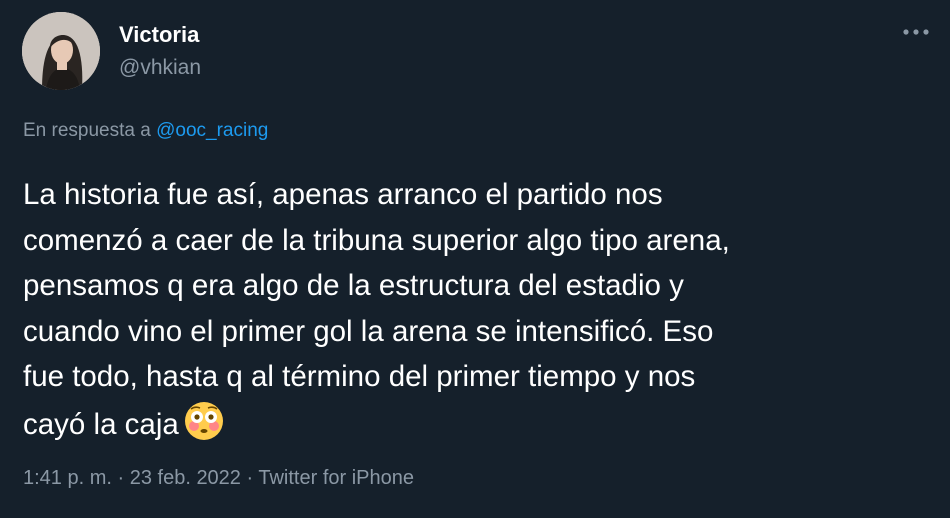  I want to click on avatar, so click(61, 51).